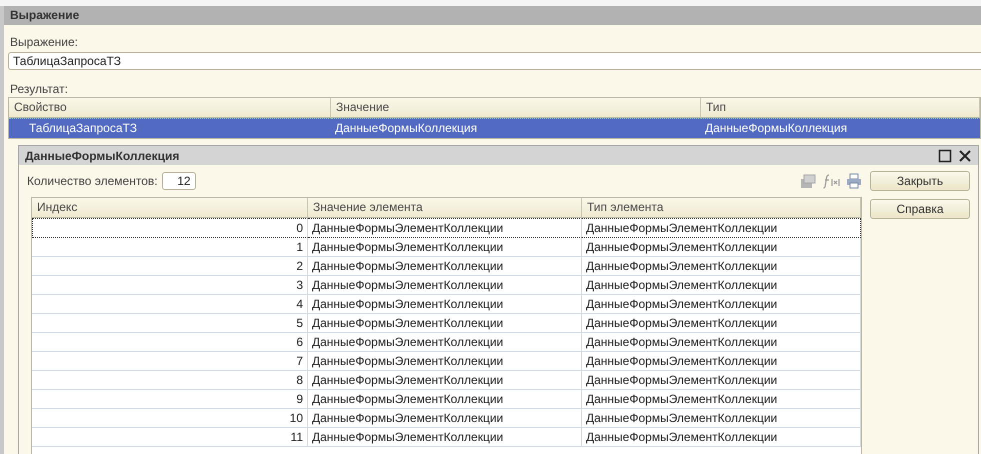 The width and height of the screenshot is (981, 454). I want to click on result-label: Результат:, so click(39, 89).